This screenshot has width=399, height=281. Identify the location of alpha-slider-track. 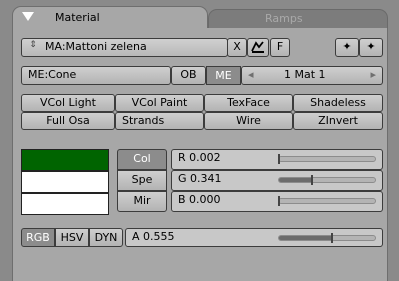
(327, 238).